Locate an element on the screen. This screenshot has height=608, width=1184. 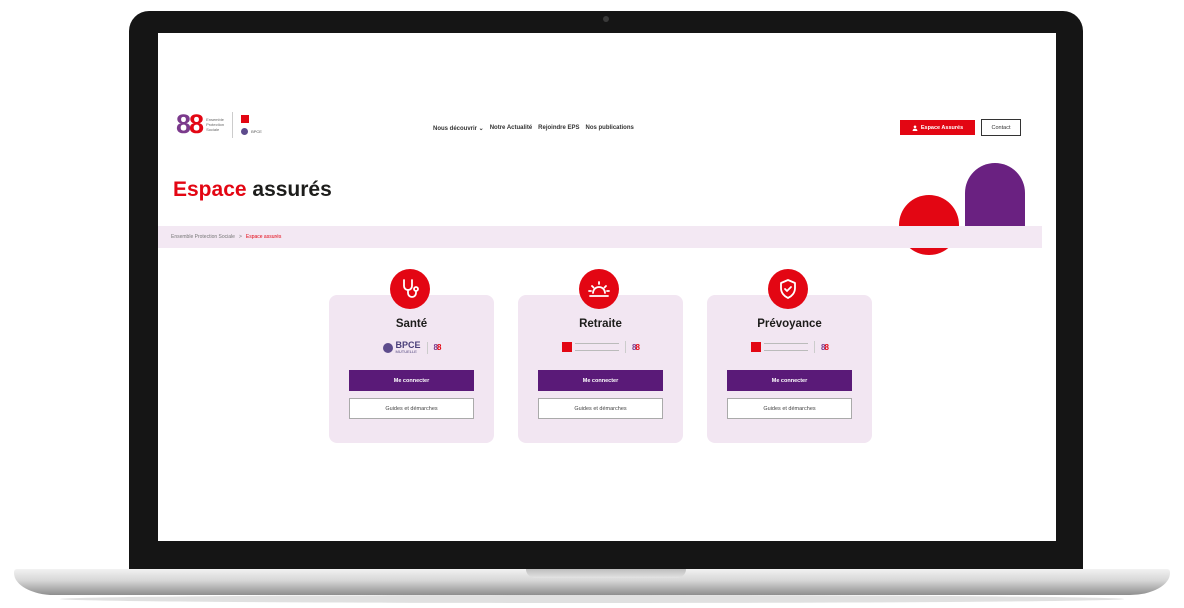
page-title: Espace assurés is located at coordinates (252, 189).